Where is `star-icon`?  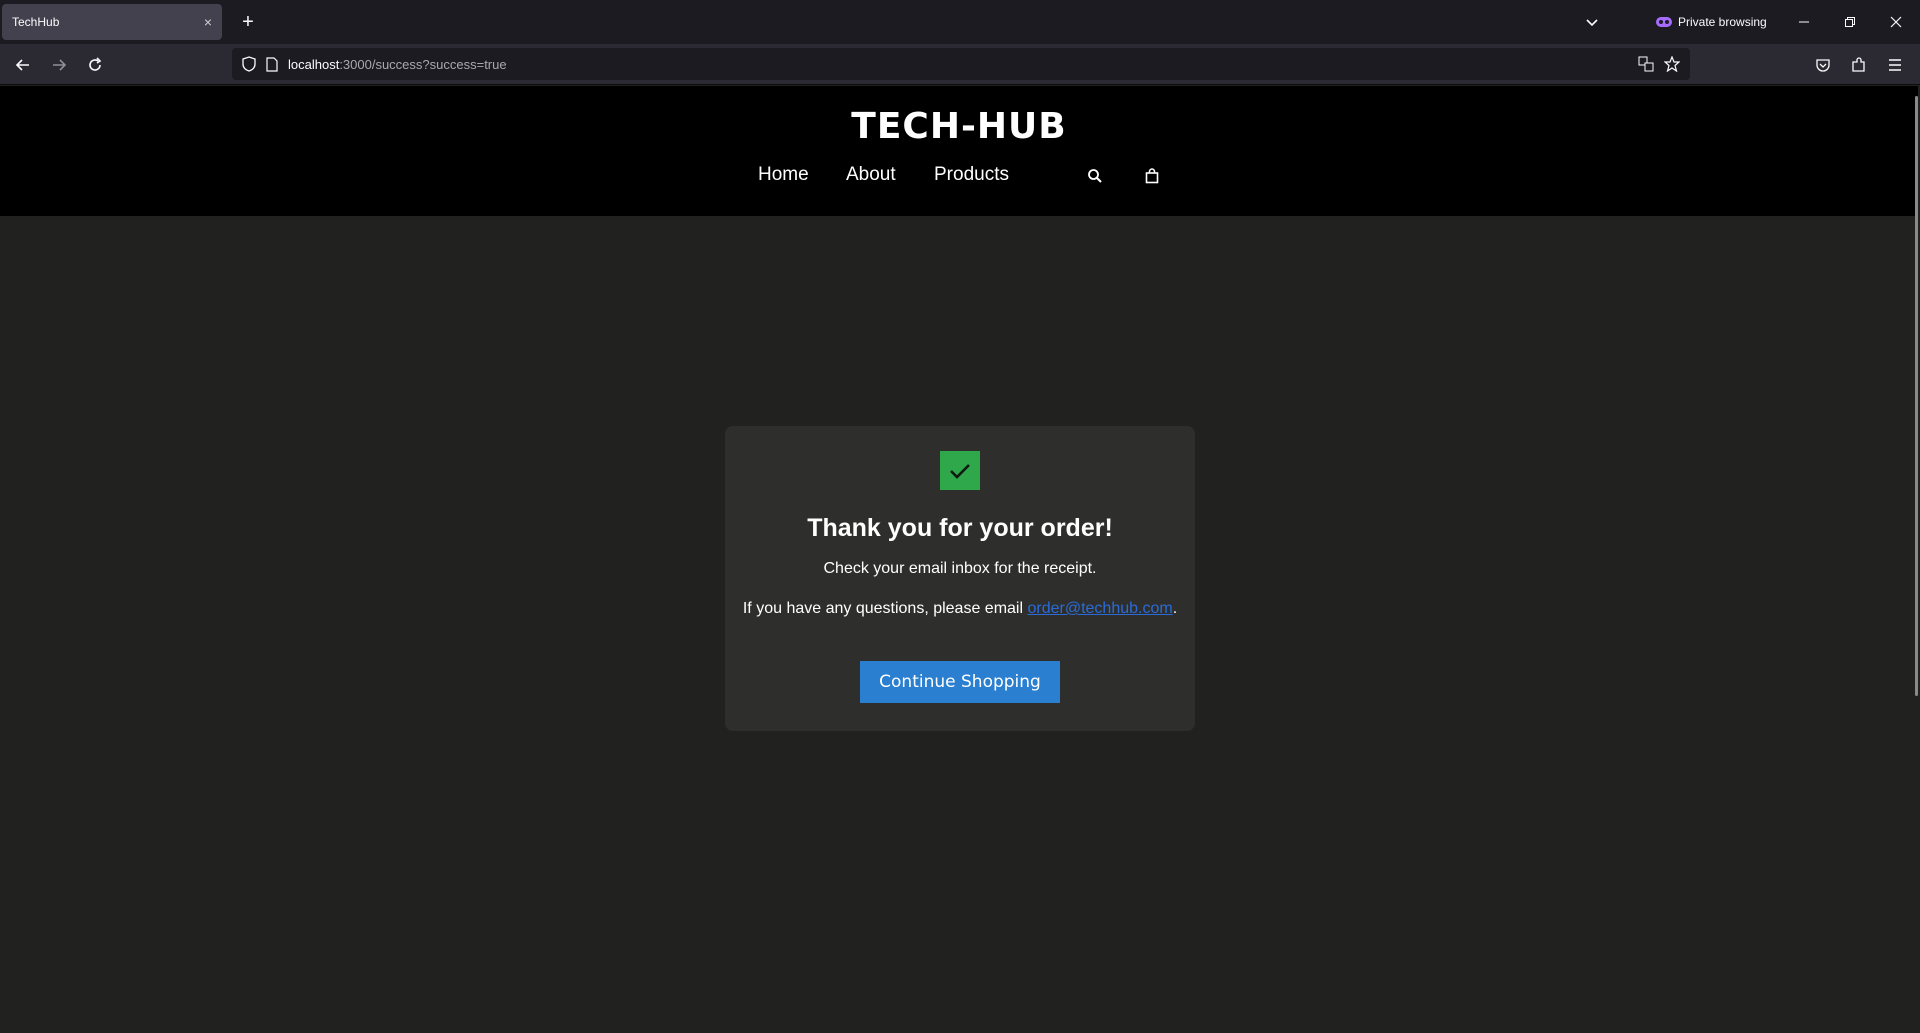
star-icon is located at coordinates (1672, 64).